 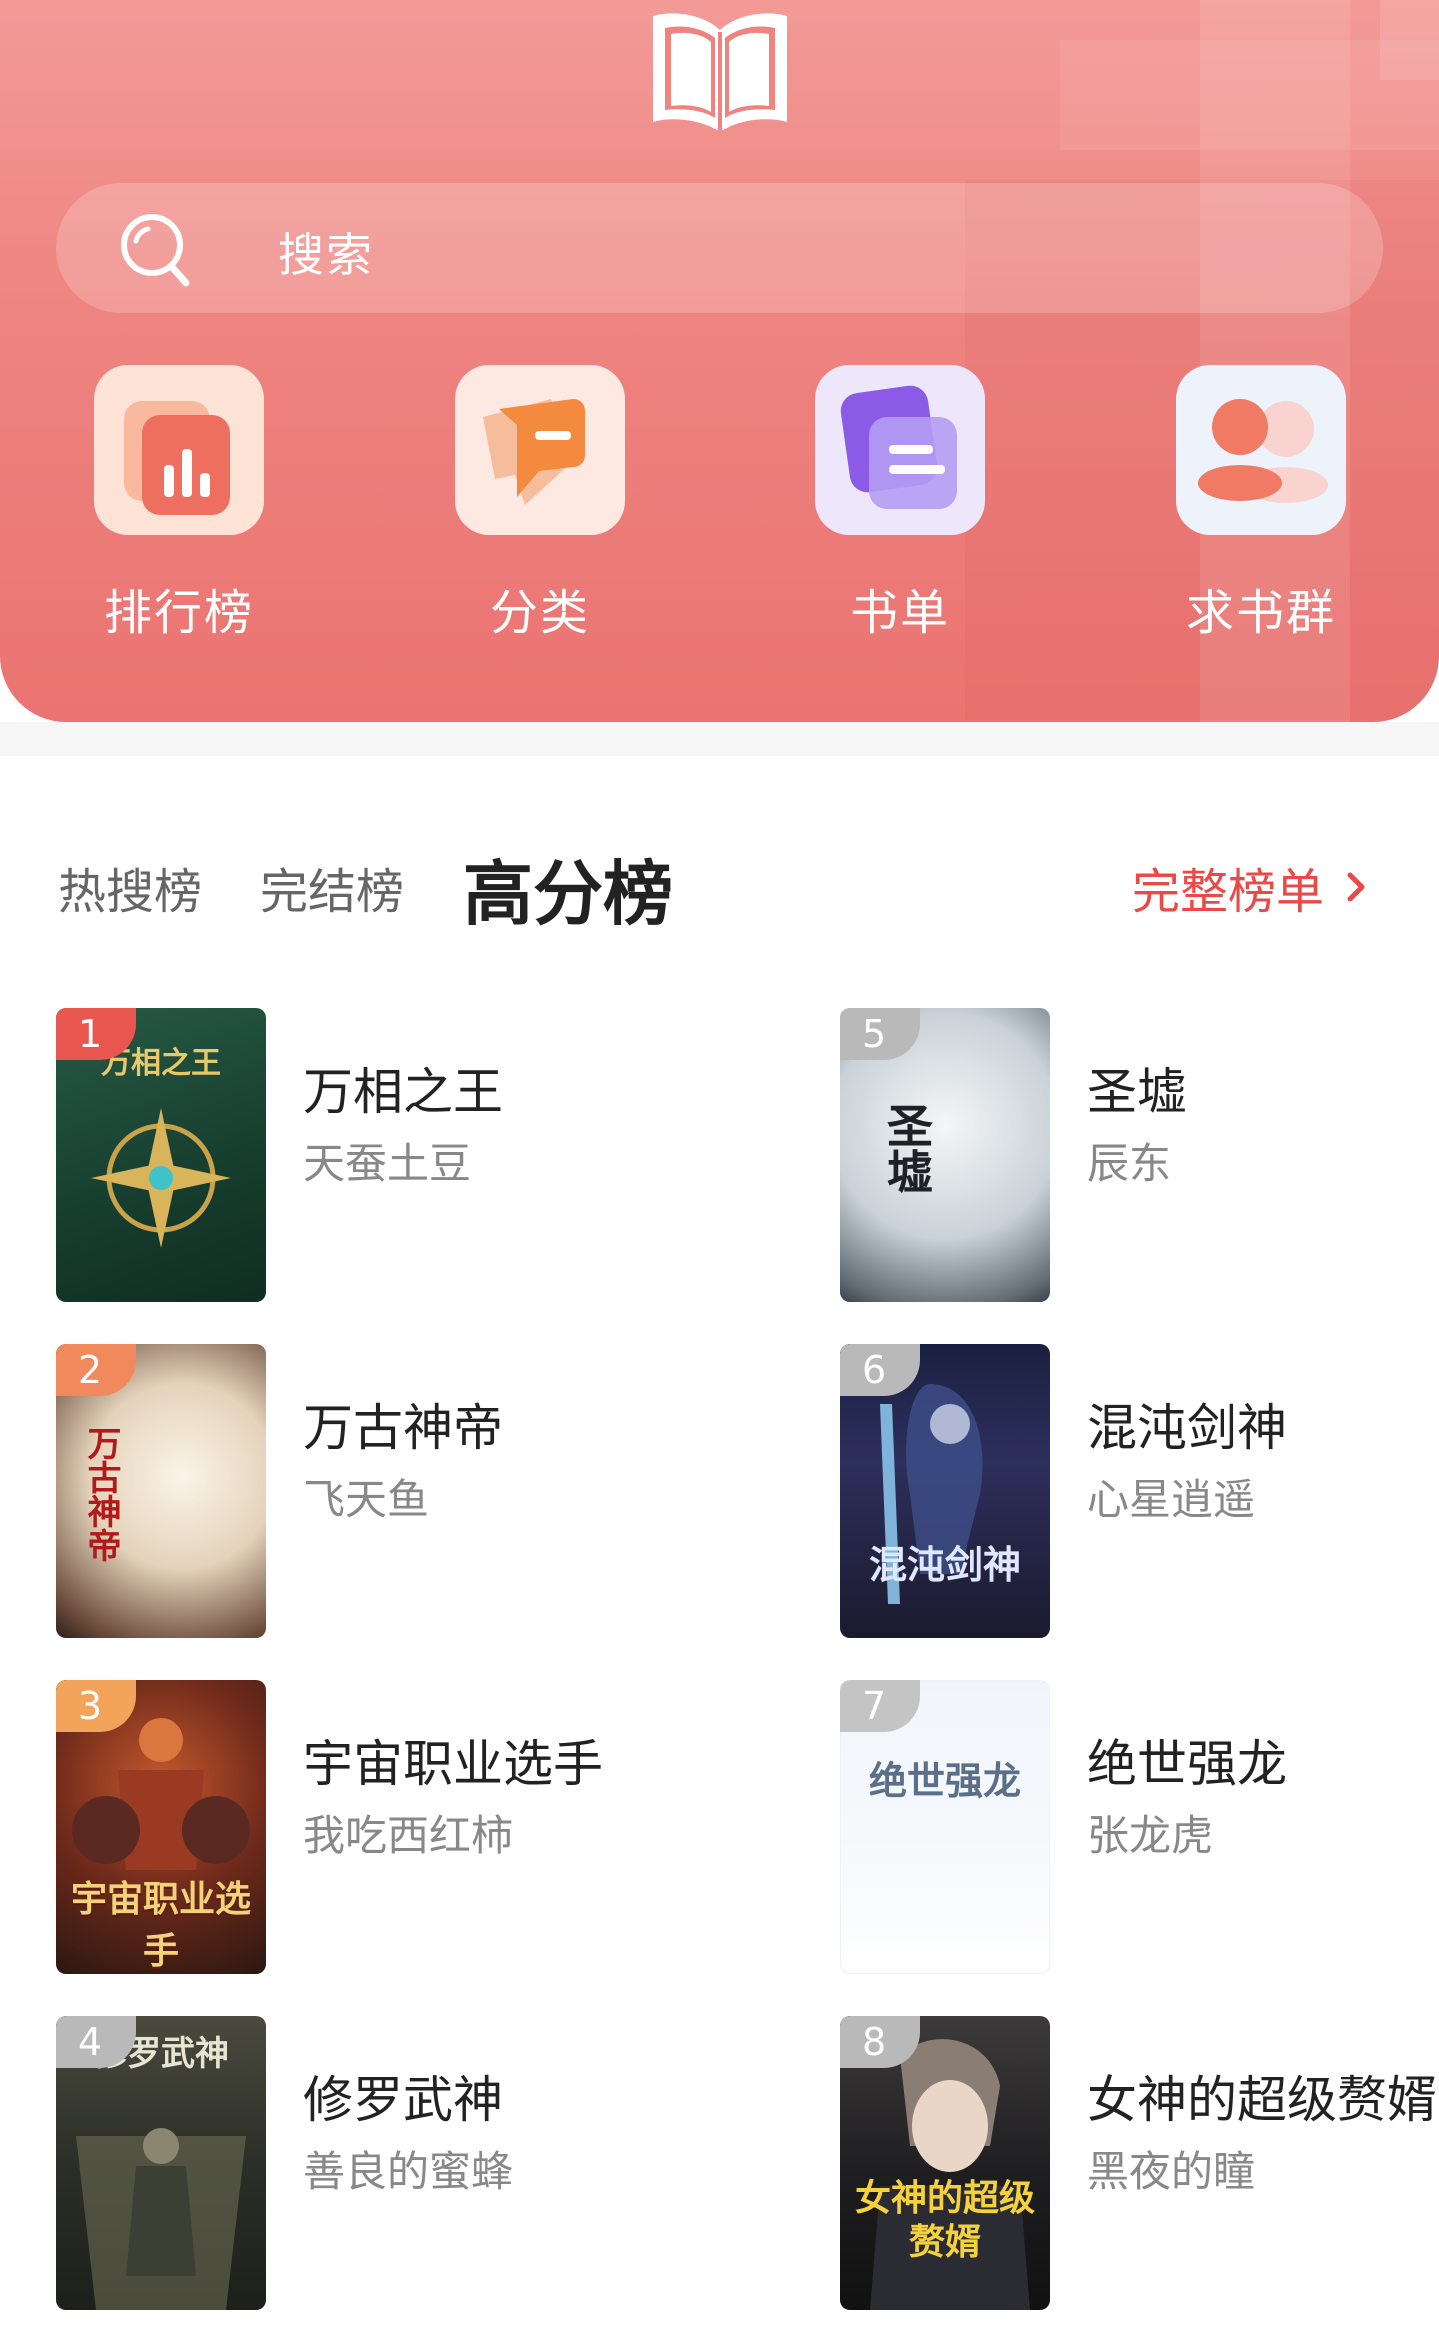 What do you see at coordinates (899, 613) in the screenshot?
I see `quick-action-label: 书单` at bounding box center [899, 613].